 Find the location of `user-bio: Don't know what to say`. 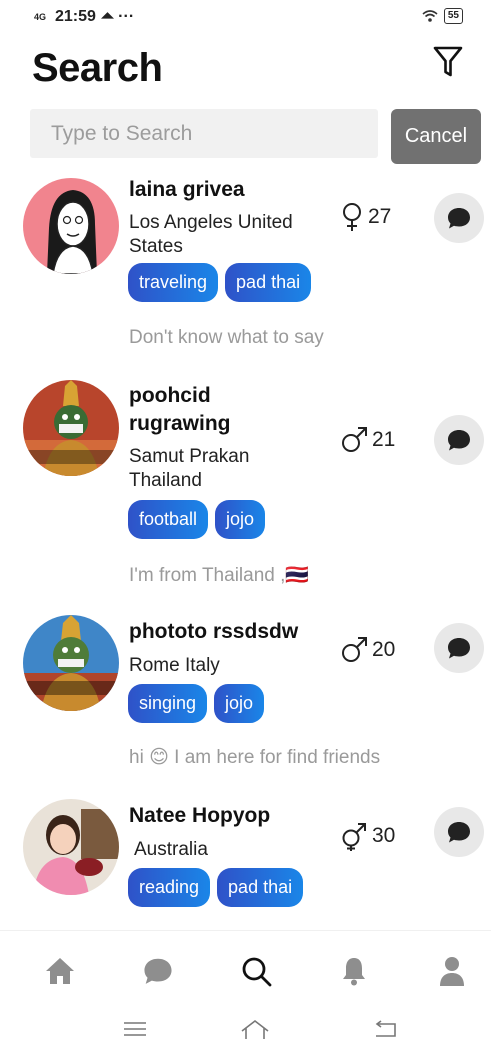

user-bio: Don't know what to say is located at coordinates (226, 337).